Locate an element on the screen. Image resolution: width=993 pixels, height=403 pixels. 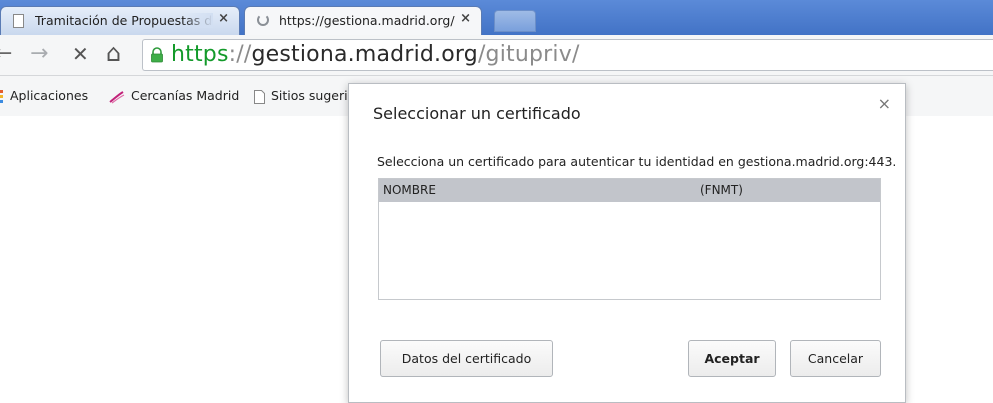
tab-gestiona: https://gestiona.madrid.org/ × is located at coordinates (363, 20).